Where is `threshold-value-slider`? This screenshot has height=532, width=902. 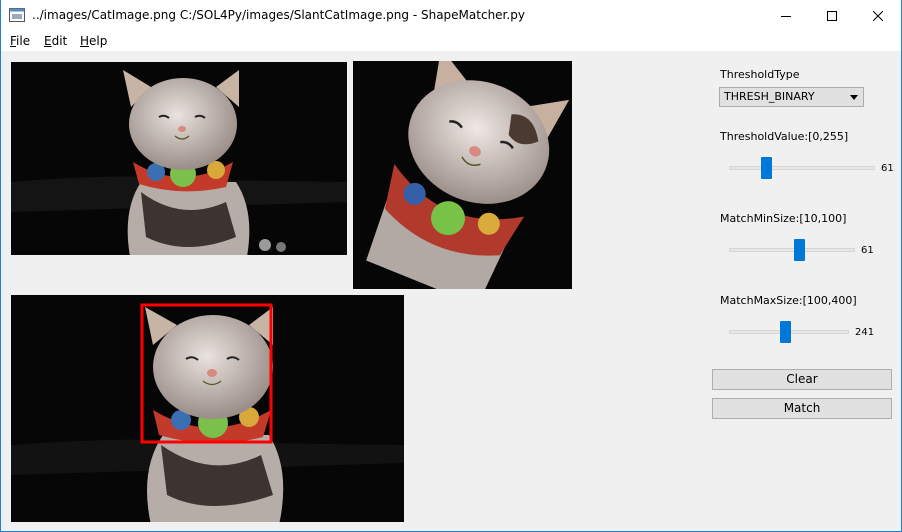
threshold-value-slider is located at coordinates (802, 168).